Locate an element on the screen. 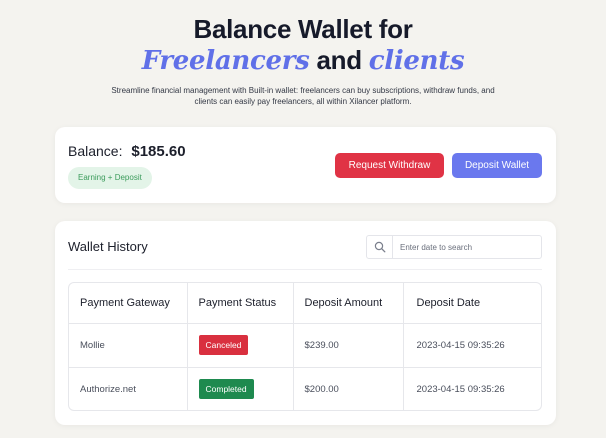 The height and width of the screenshot is (438, 606). status-cell: Completed is located at coordinates (240, 388).